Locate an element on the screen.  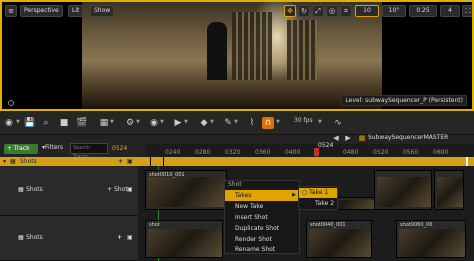
floor is located at coordinates (232, 94).